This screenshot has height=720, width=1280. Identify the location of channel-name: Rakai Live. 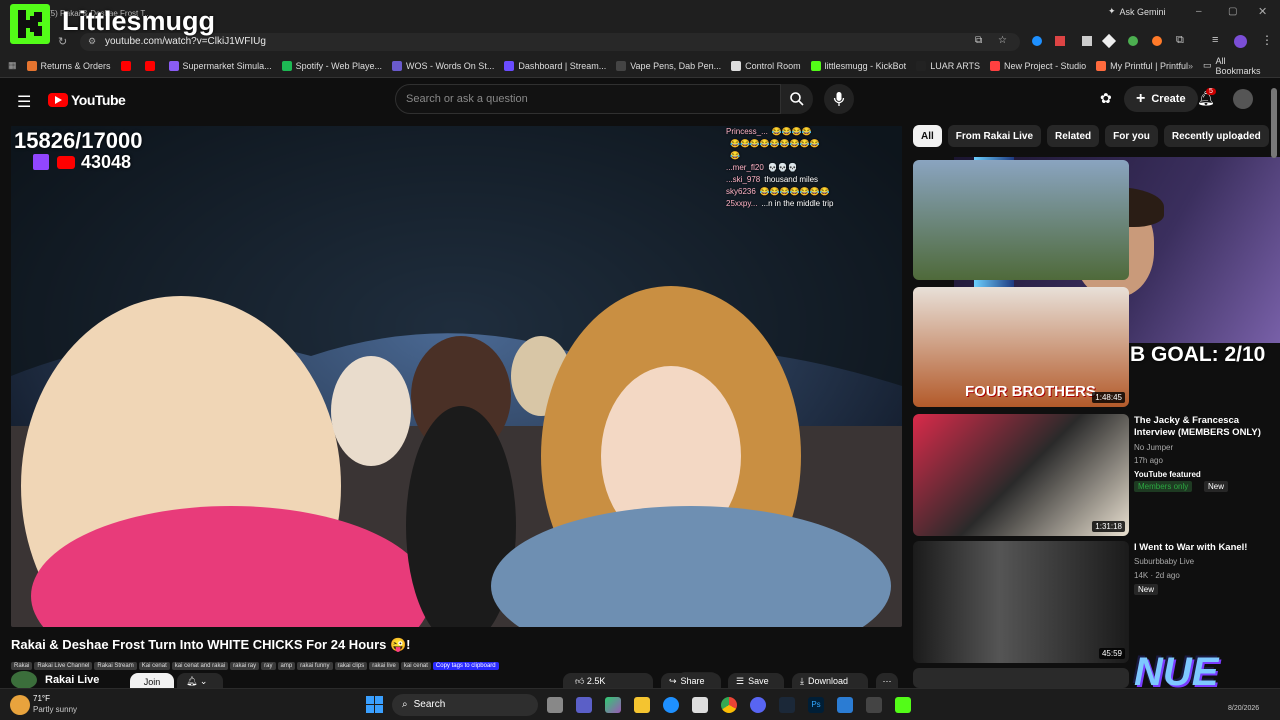
(72, 680).